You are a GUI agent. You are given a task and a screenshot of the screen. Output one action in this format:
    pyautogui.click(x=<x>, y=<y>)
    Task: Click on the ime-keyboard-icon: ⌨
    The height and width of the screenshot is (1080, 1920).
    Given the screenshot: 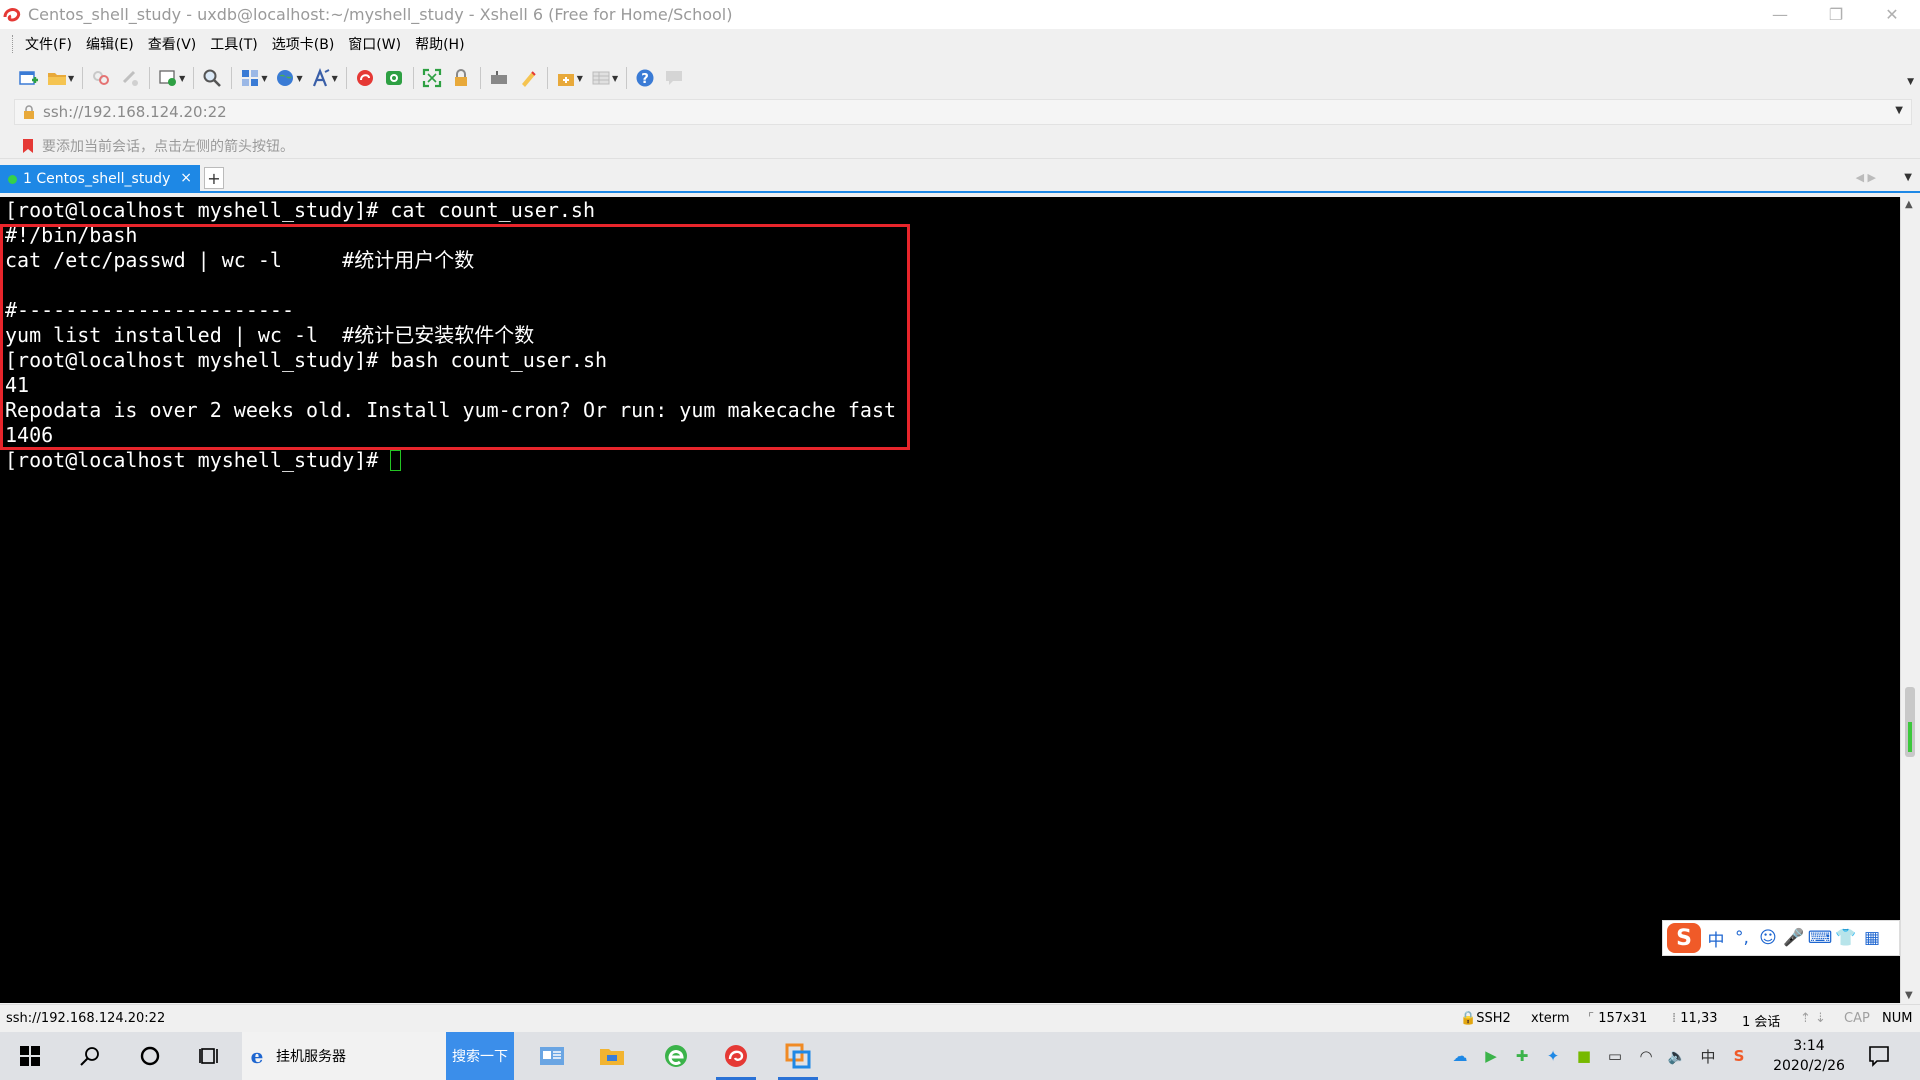 What is the action you would take?
    pyautogui.click(x=1820, y=938)
    